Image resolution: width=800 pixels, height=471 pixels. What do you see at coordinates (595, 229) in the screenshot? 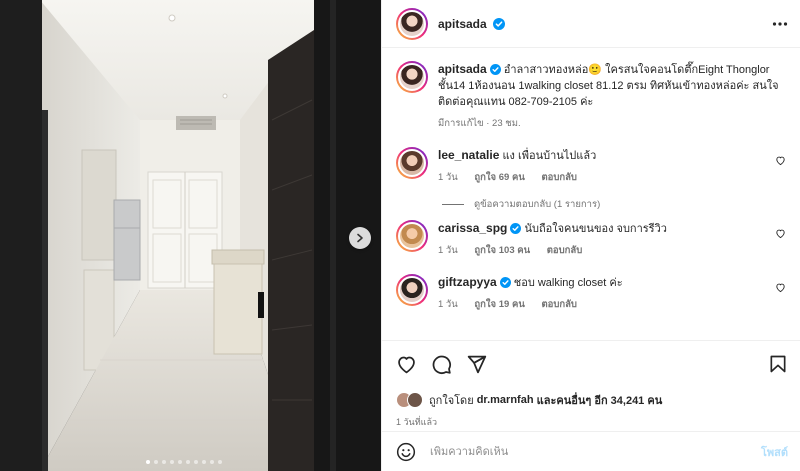
I see `comment-text: นับถือใจคนขนของ จบการรีวิว` at bounding box center [595, 229].